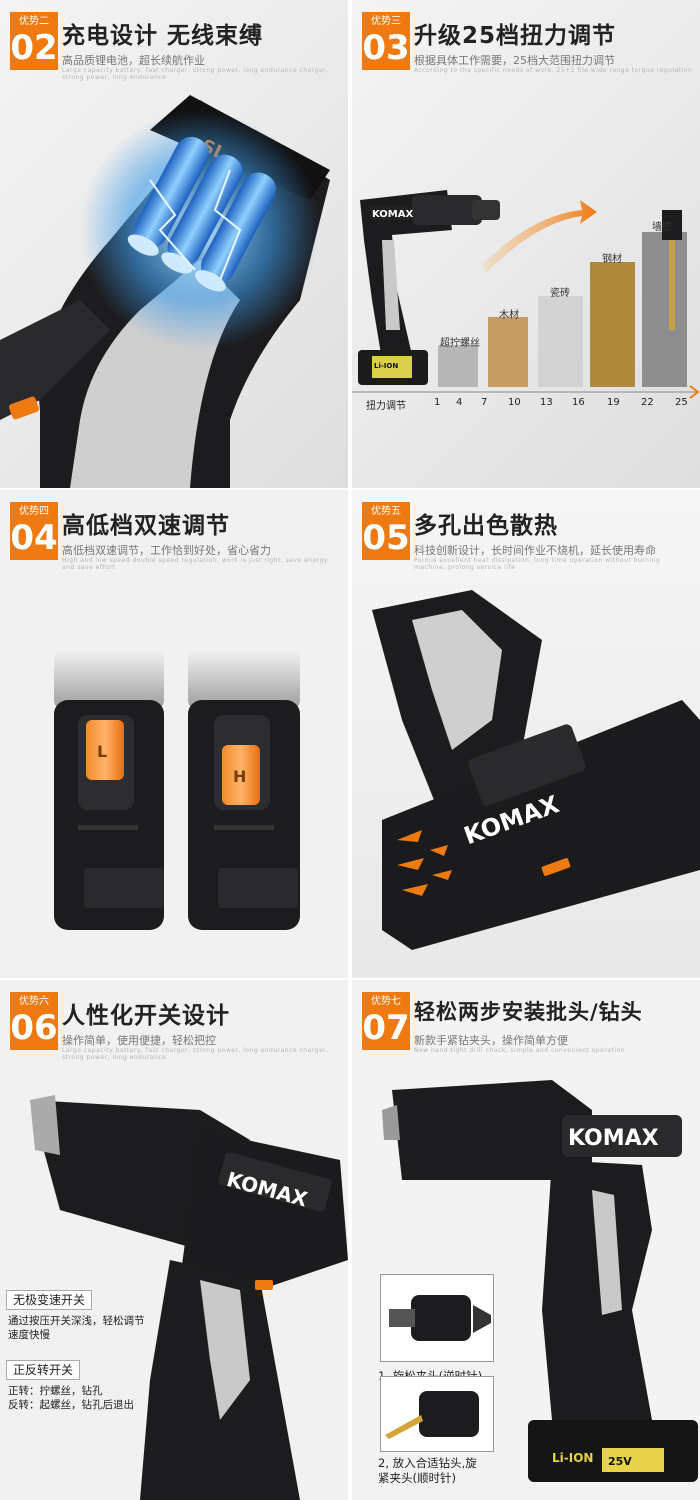  Describe the element at coordinates (535, 550) in the screenshot. I see `feature-subtitle: 科技创新设计，长时间作业不烧机，延长使用寿命` at that location.